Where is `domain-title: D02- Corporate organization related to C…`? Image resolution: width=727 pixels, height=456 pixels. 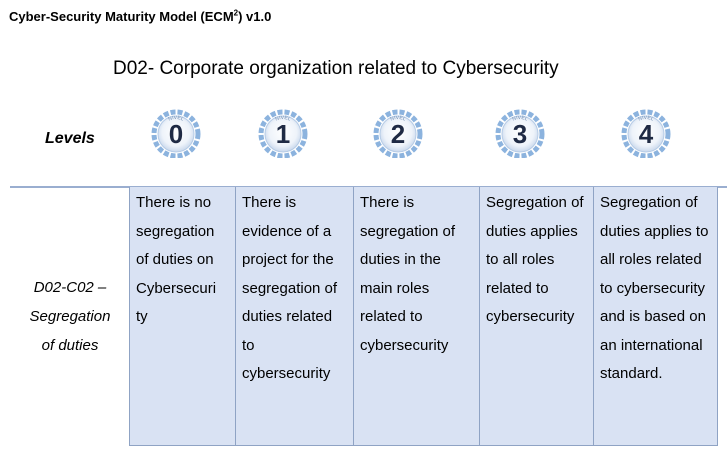 domain-title: D02- Corporate organization related to C… is located at coordinates (336, 68).